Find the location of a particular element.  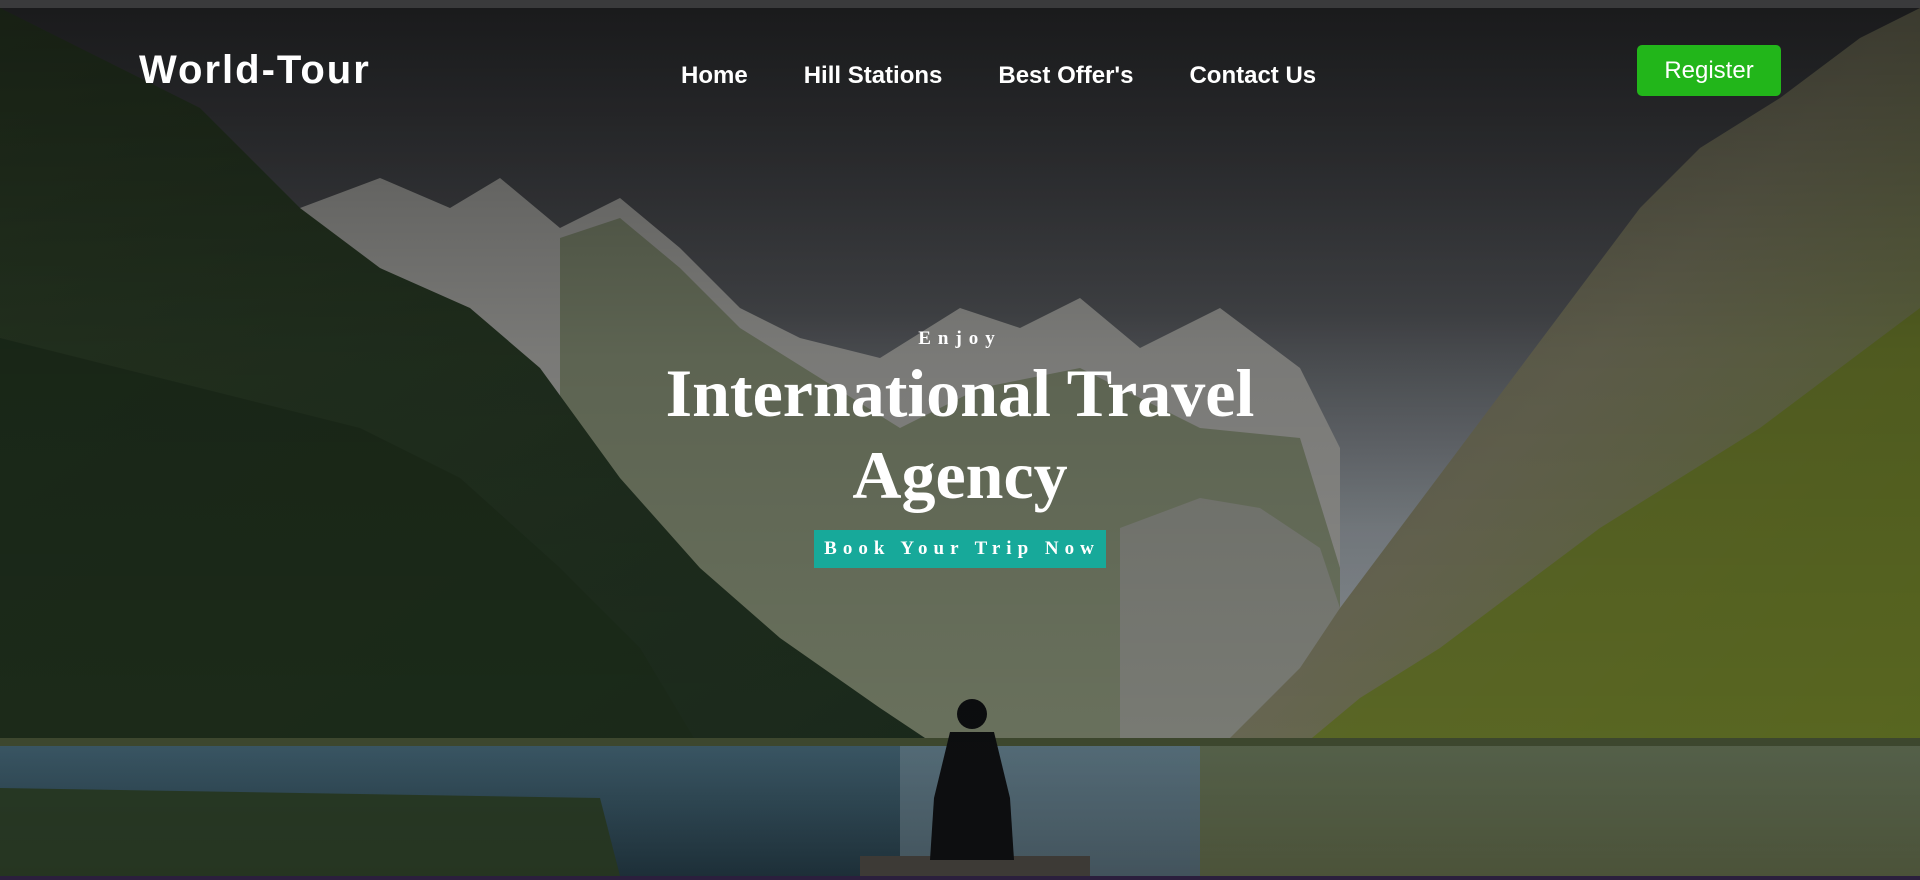

nav-link-home: Home is located at coordinates (714, 76).